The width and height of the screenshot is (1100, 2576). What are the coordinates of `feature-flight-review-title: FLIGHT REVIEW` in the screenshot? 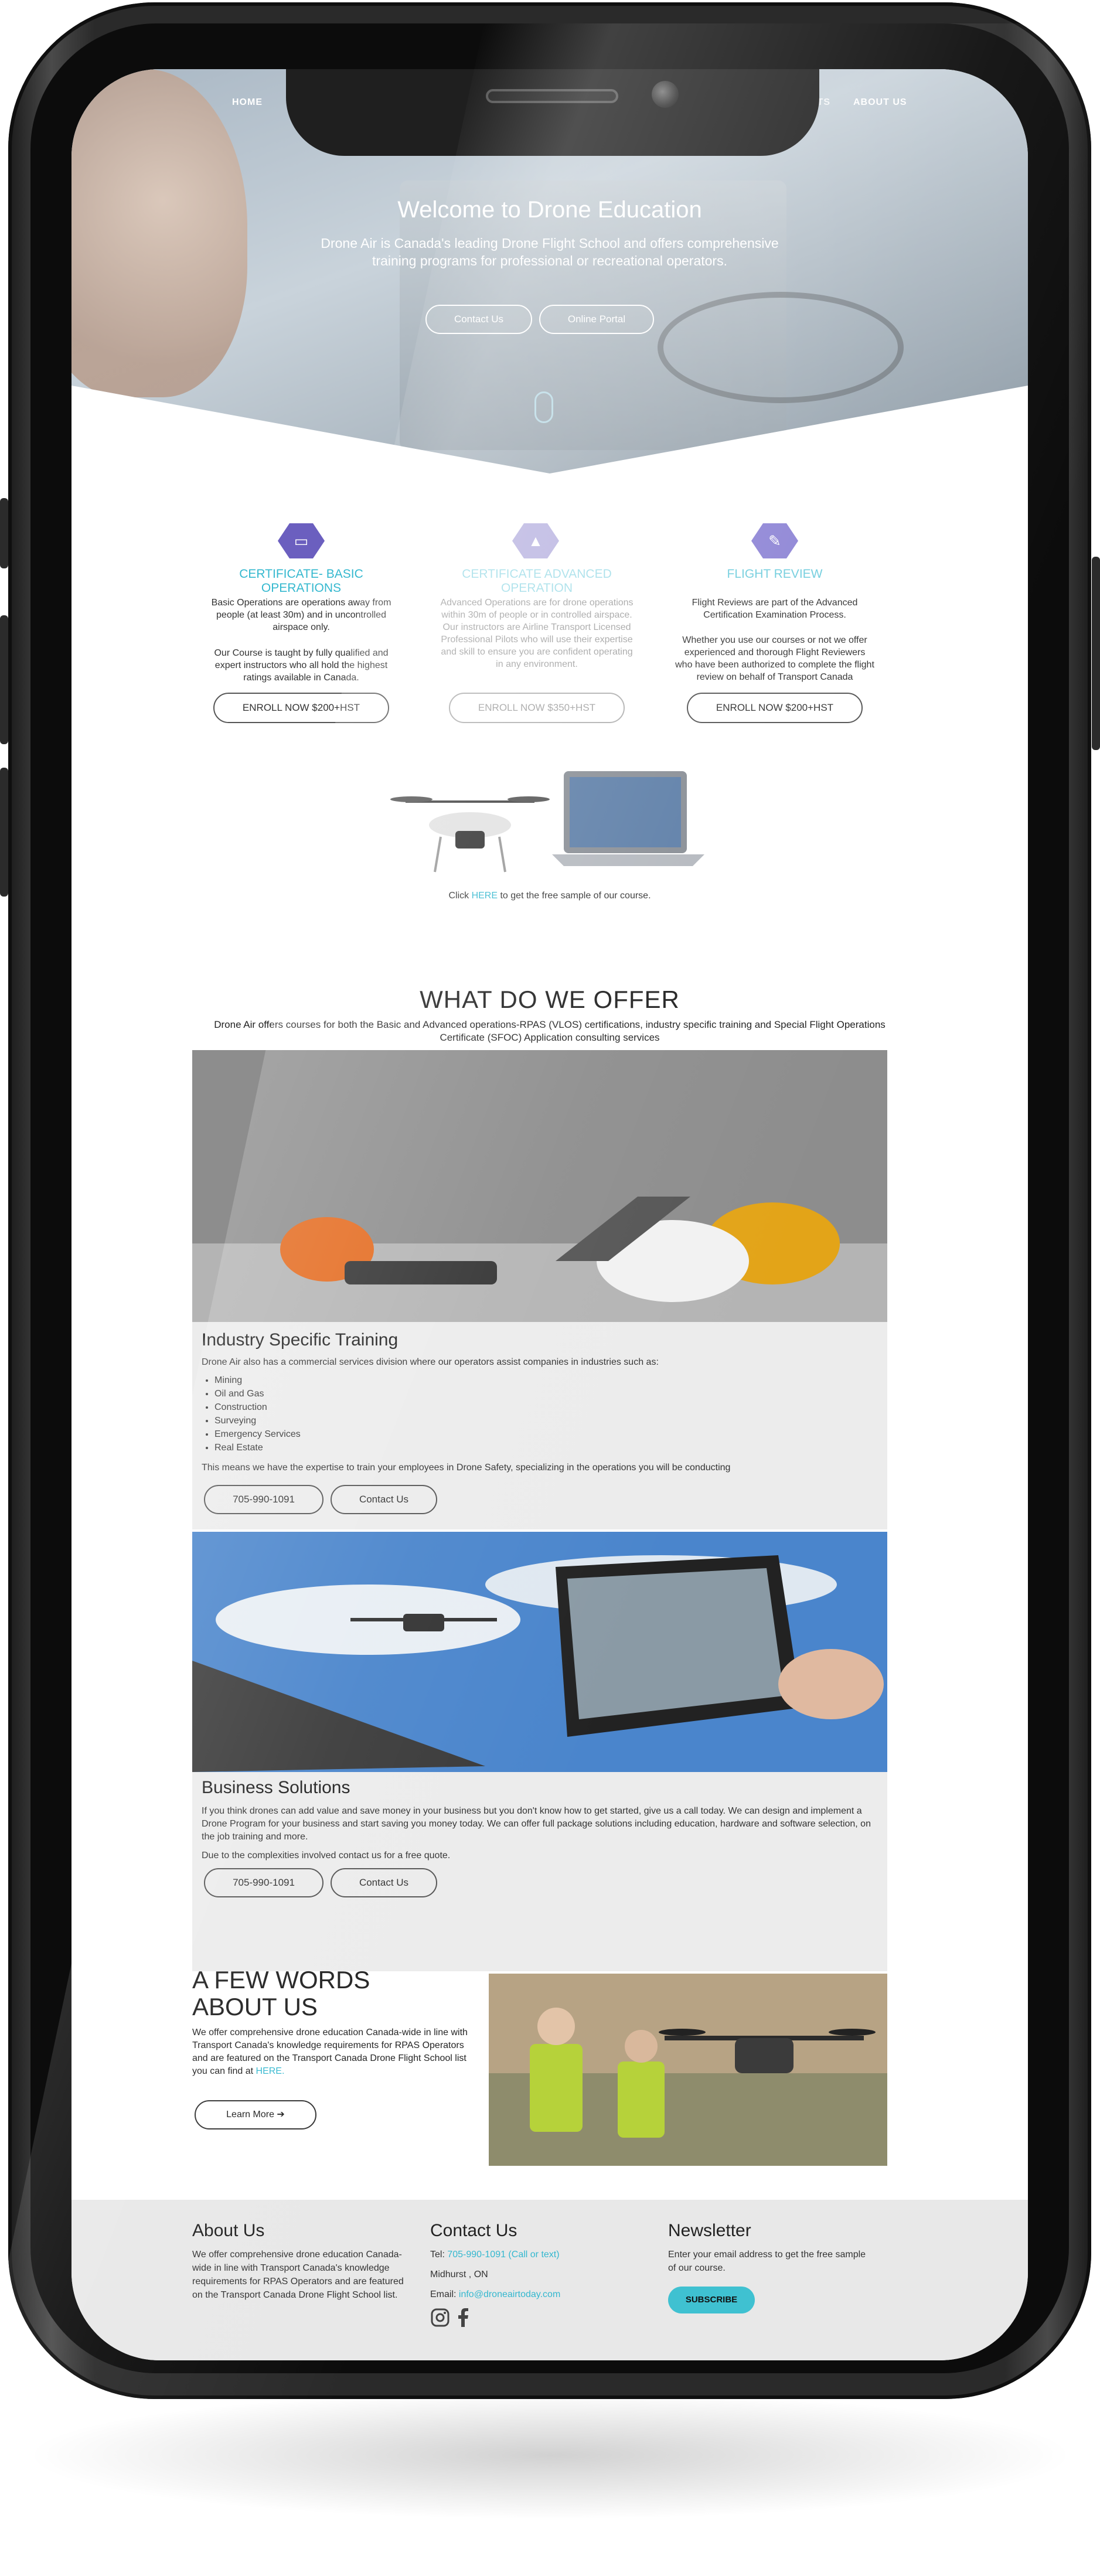 It's located at (775, 574).